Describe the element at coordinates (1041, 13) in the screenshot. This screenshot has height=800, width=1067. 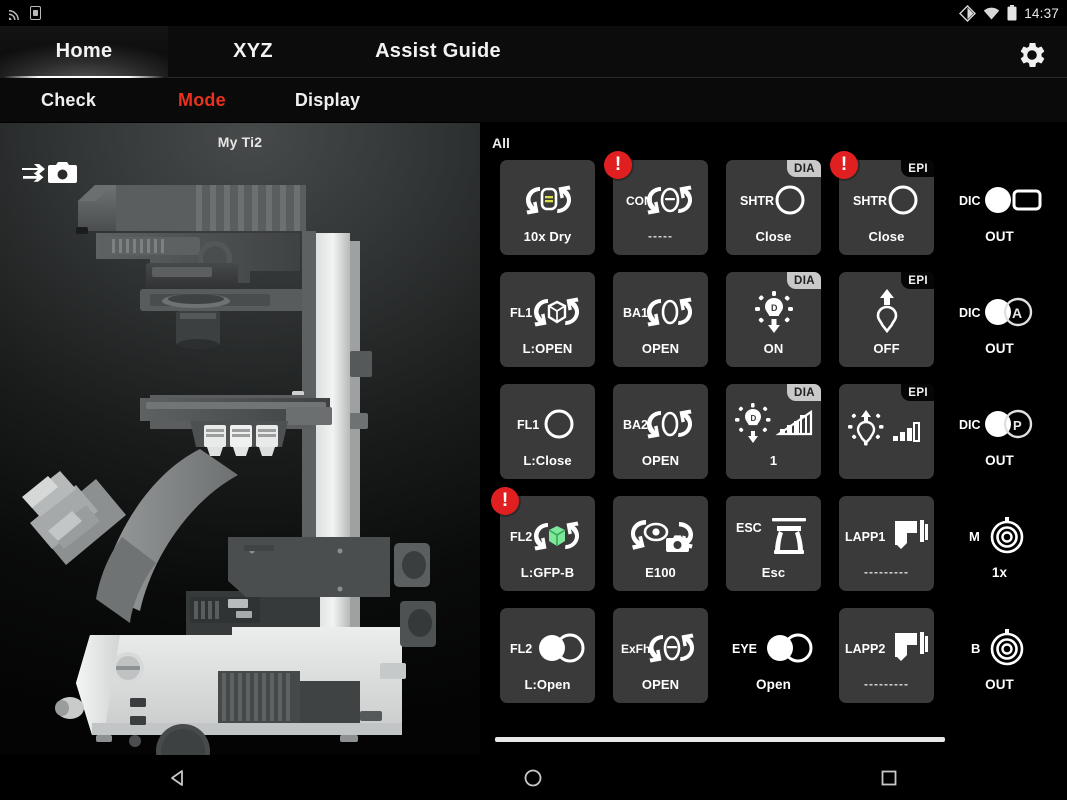
I see `status-bar-clock: 14:37` at that location.